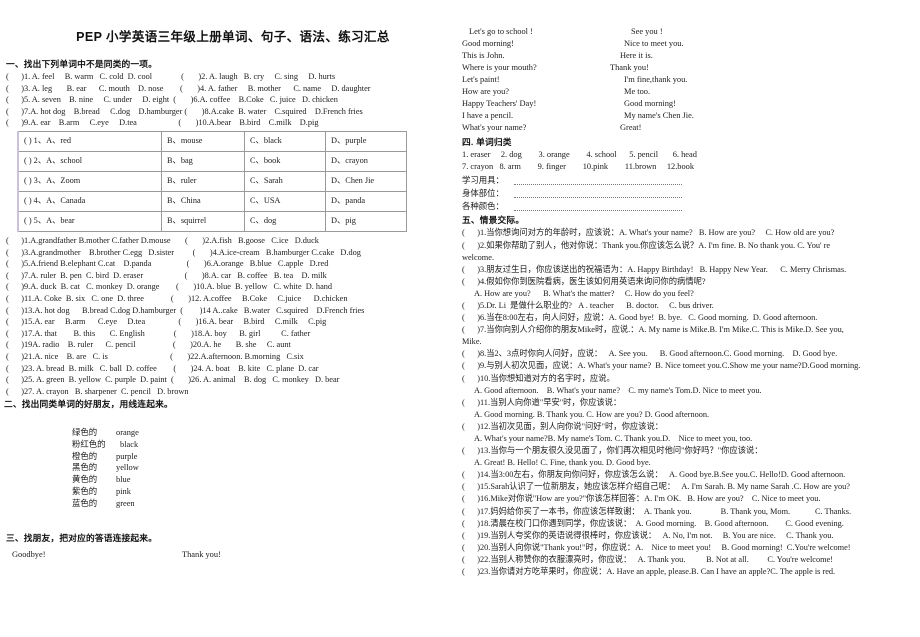  What do you see at coordinates (89, 221) in the screenshot?
I see `table-cell: ( ) 5、A、bear` at bounding box center [89, 221].